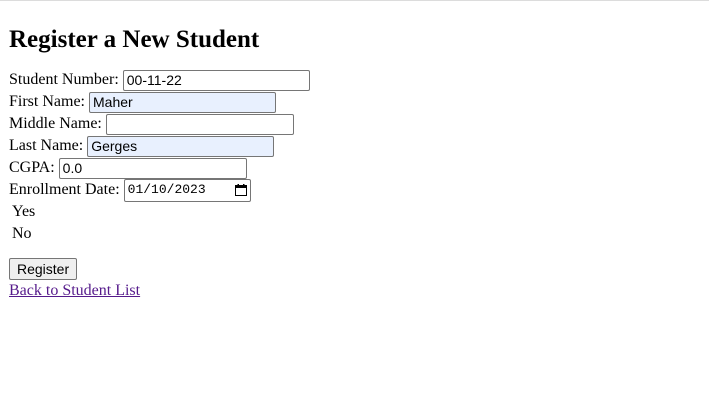 The width and height of the screenshot is (709, 401). Describe the element at coordinates (24, 211) in the screenshot. I see `option-yes-label: Yes` at that location.